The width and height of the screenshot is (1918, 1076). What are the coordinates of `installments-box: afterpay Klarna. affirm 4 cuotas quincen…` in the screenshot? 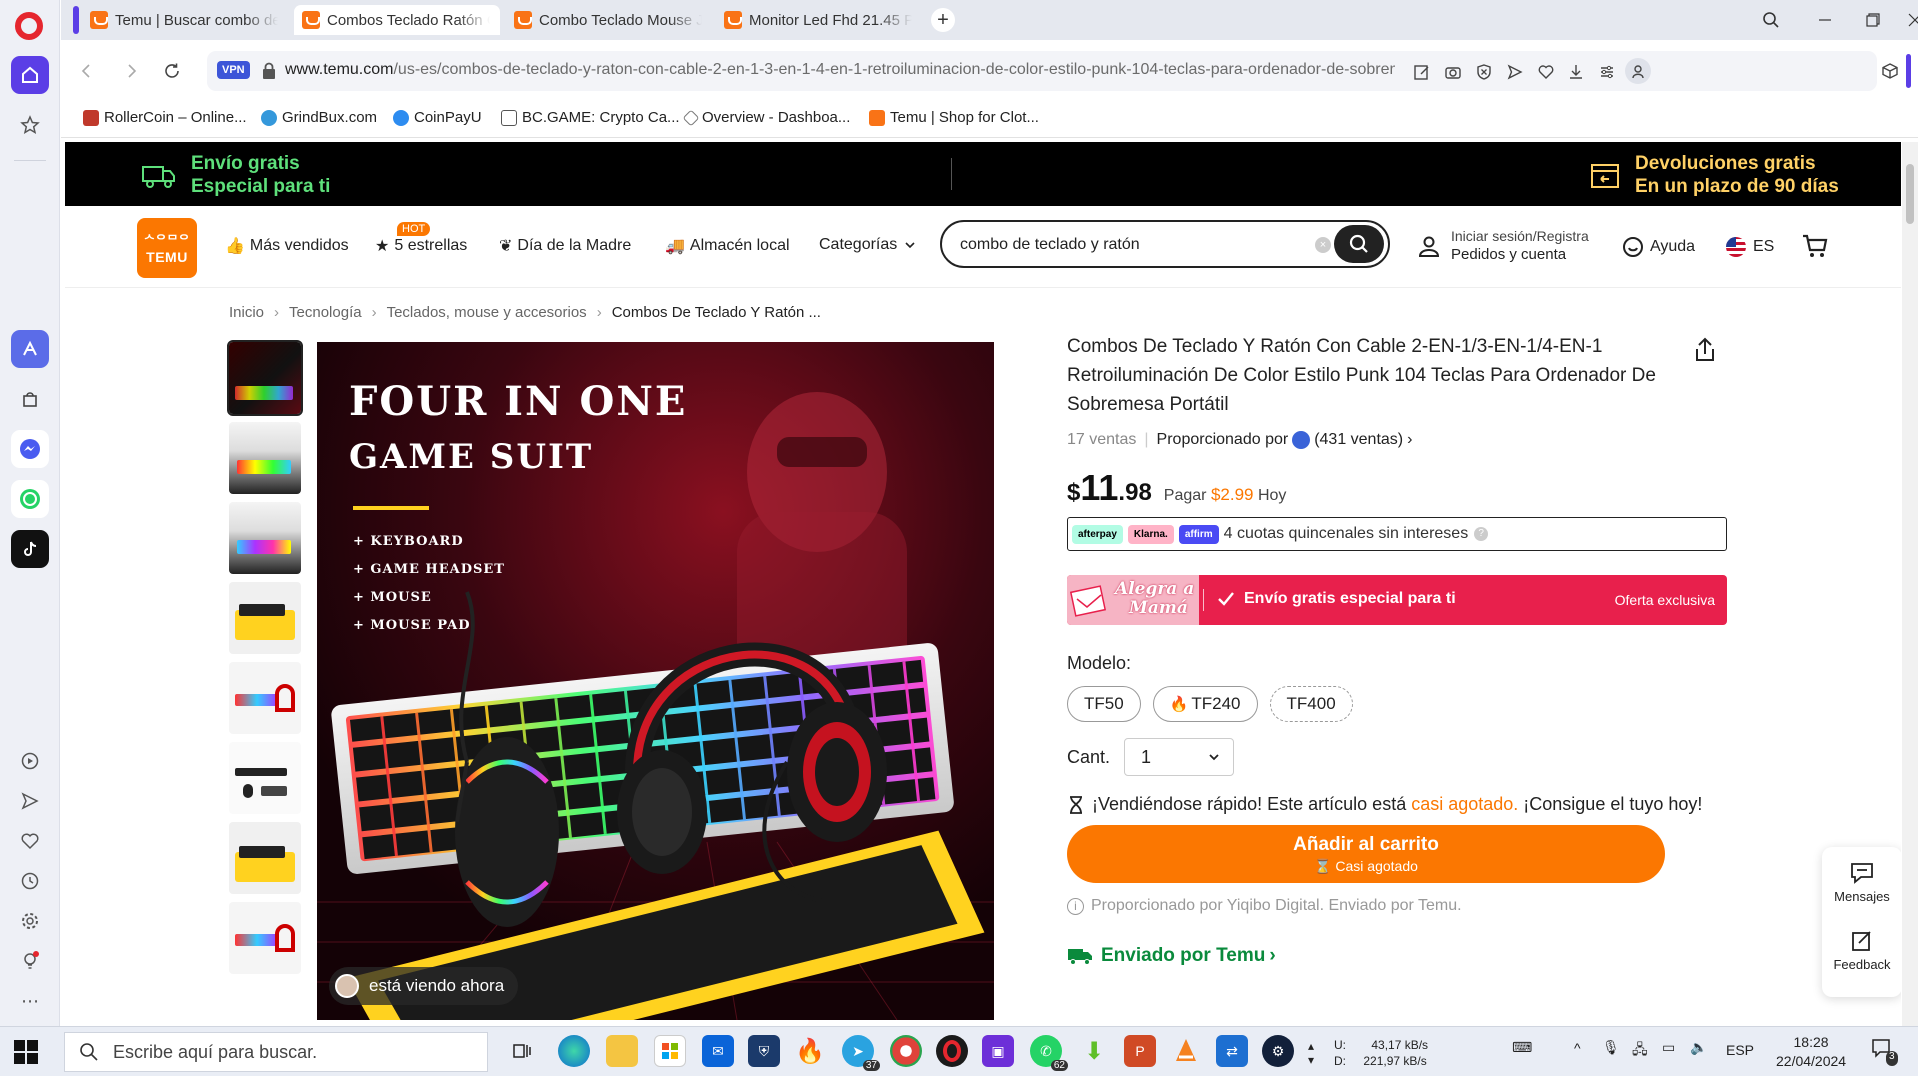 It's located at (1397, 534).